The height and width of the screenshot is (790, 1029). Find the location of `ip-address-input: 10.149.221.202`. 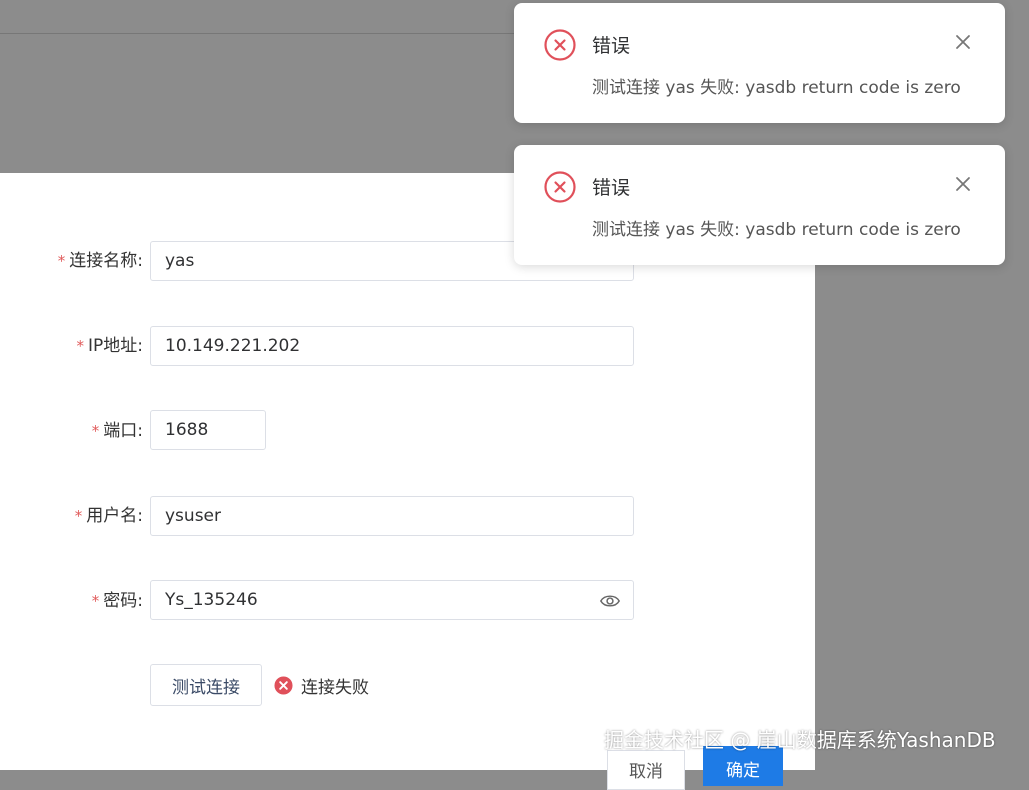

ip-address-input: 10.149.221.202 is located at coordinates (392, 346).